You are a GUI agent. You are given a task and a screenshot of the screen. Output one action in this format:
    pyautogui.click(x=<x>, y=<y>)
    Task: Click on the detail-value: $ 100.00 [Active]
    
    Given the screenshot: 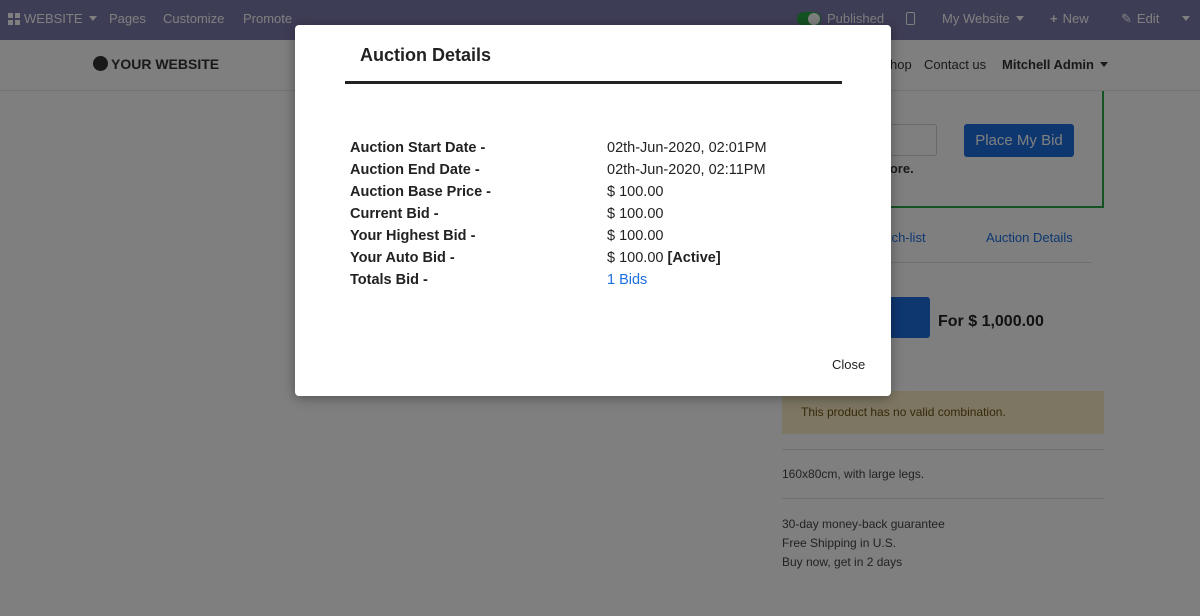 What is the action you would take?
    pyautogui.click(x=664, y=258)
    